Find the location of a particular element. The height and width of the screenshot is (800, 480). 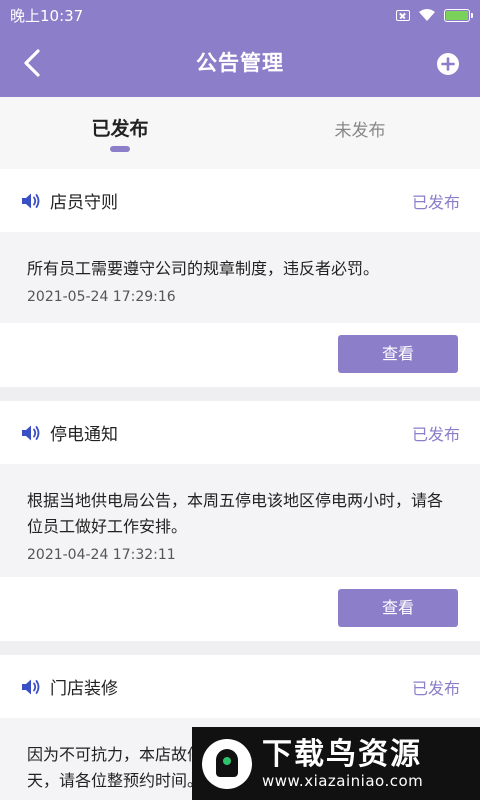

tab-bar: 已发布 未发布 is located at coordinates (240, 133).